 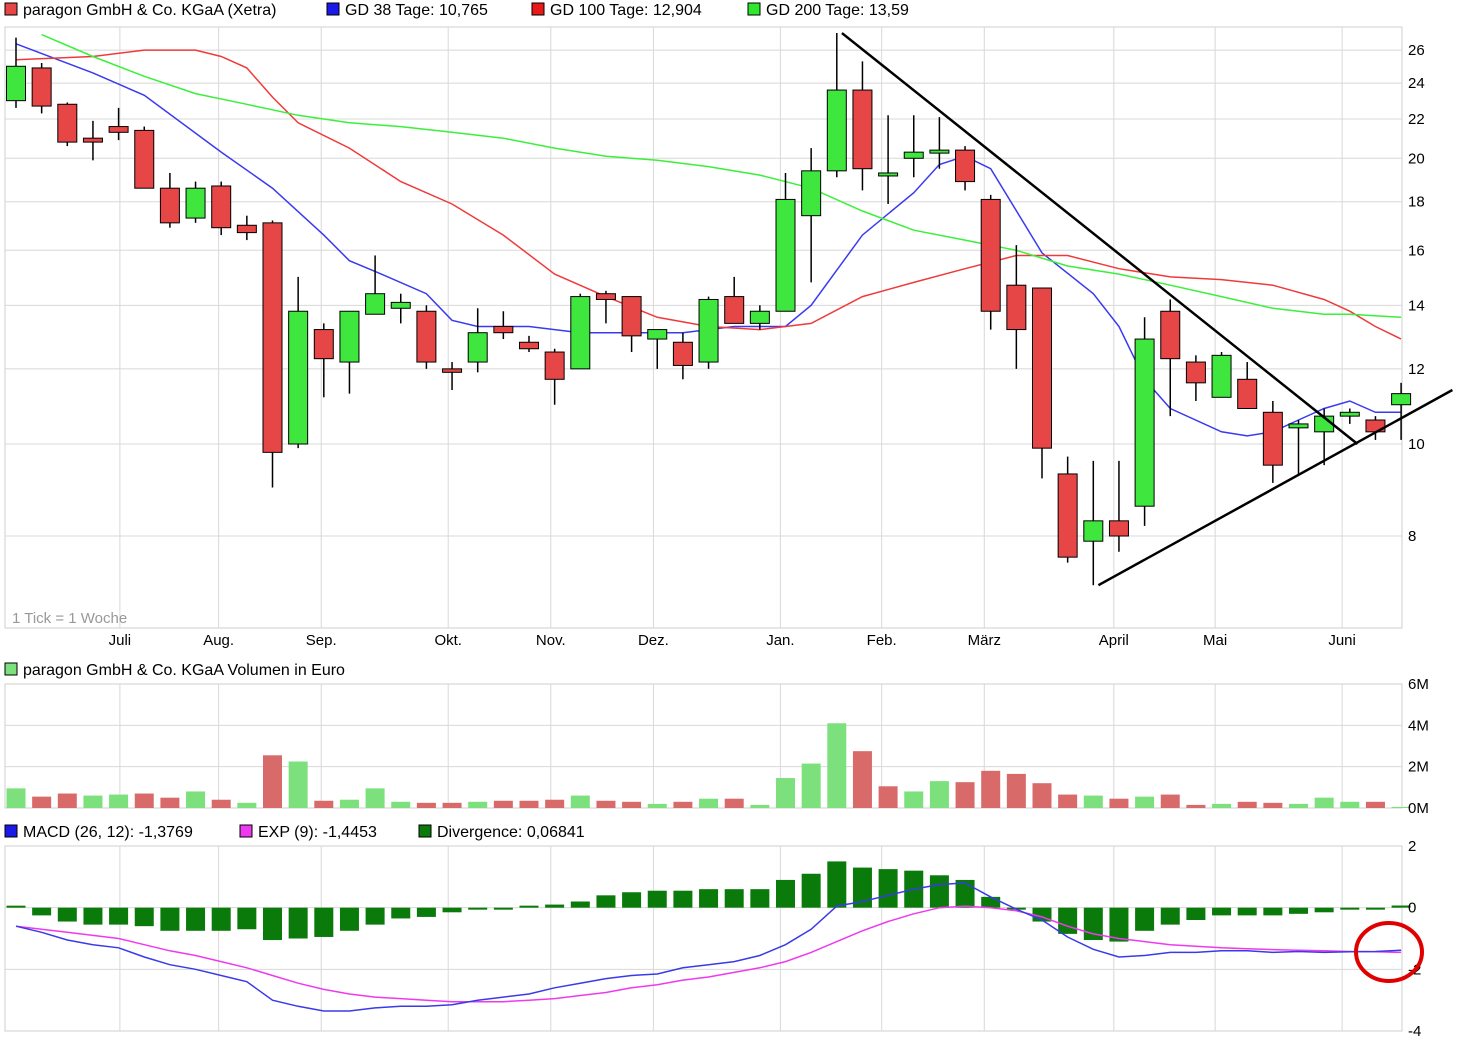 I want to click on legend-swatch-price, so click(x=11, y=9).